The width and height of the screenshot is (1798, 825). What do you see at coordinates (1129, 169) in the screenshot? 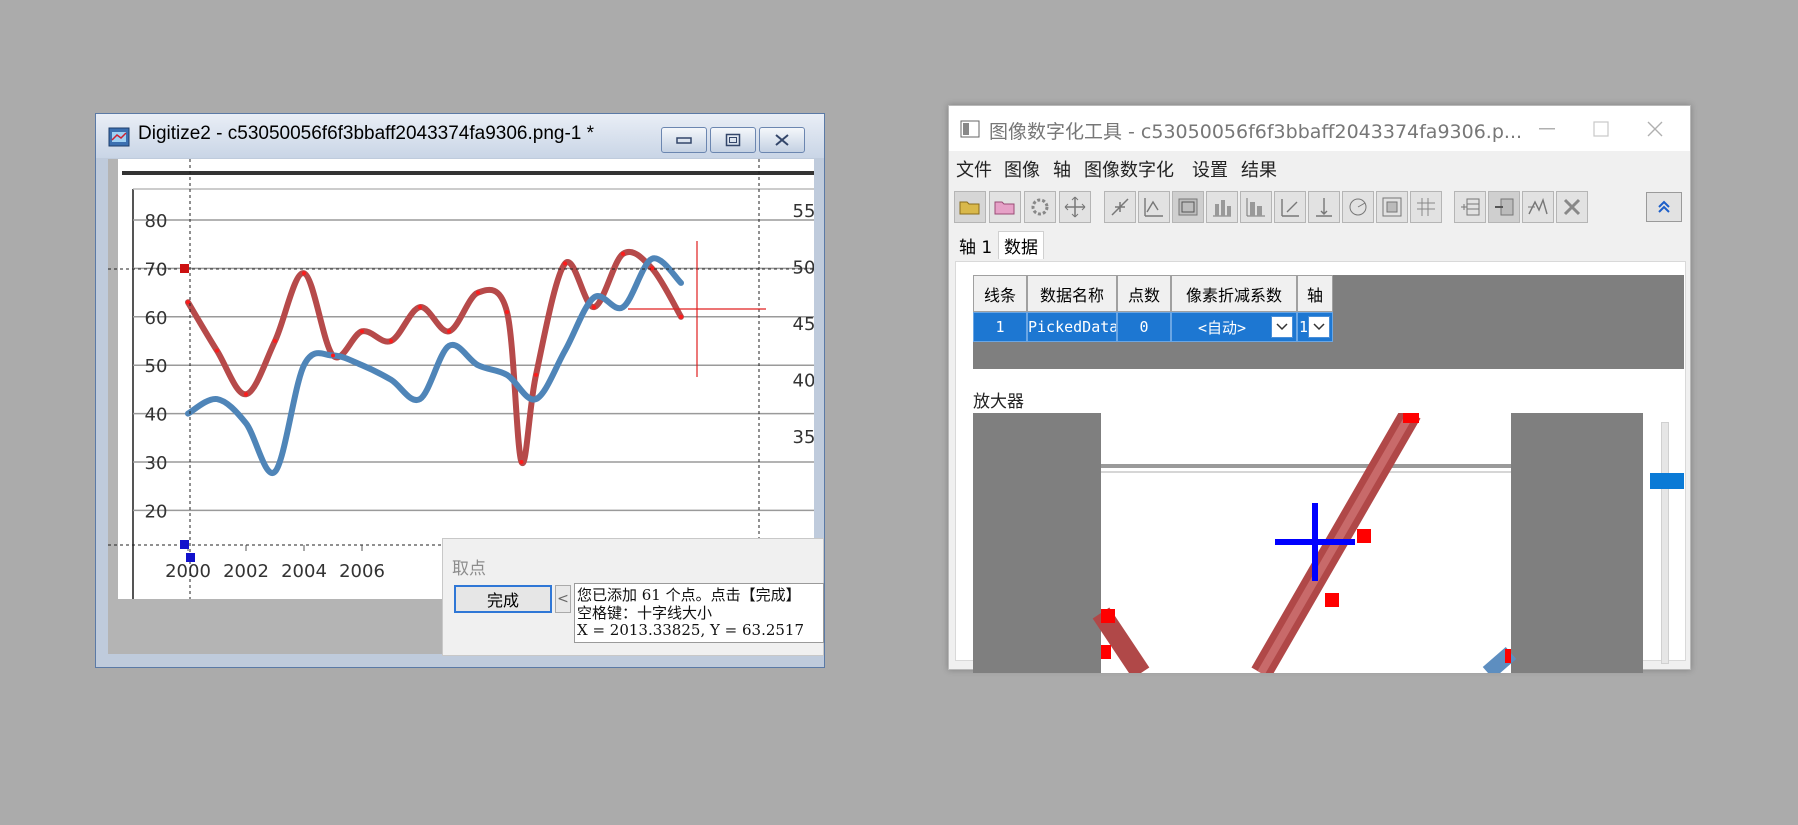
I see `menu-digitize: 图像数字化` at bounding box center [1129, 169].